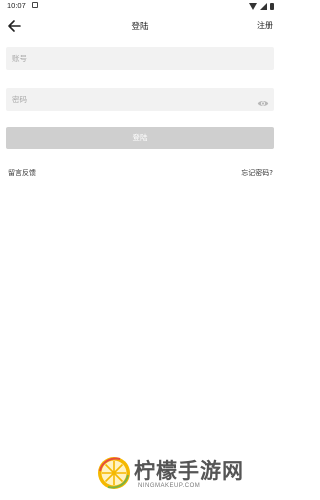 The height and width of the screenshot is (500, 320). What do you see at coordinates (114, 473) in the screenshot?
I see `lemon-logo-icon` at bounding box center [114, 473].